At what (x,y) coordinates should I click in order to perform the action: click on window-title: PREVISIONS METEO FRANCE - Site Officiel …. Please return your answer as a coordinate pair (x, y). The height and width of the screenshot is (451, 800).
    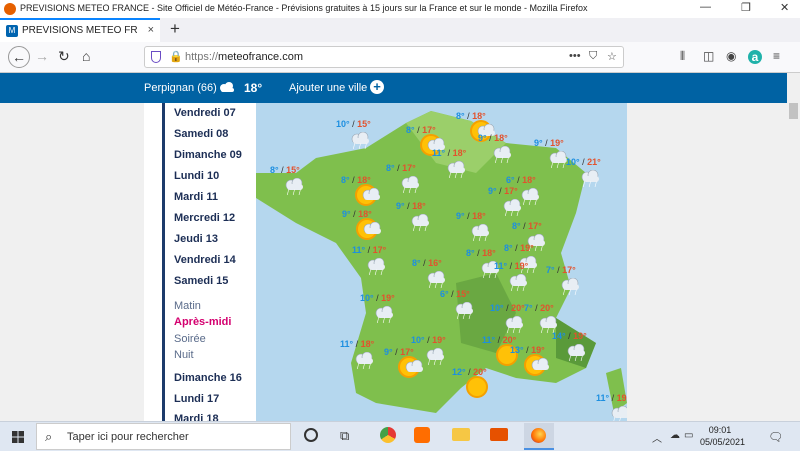
    Looking at the image, I should click on (304, 8).